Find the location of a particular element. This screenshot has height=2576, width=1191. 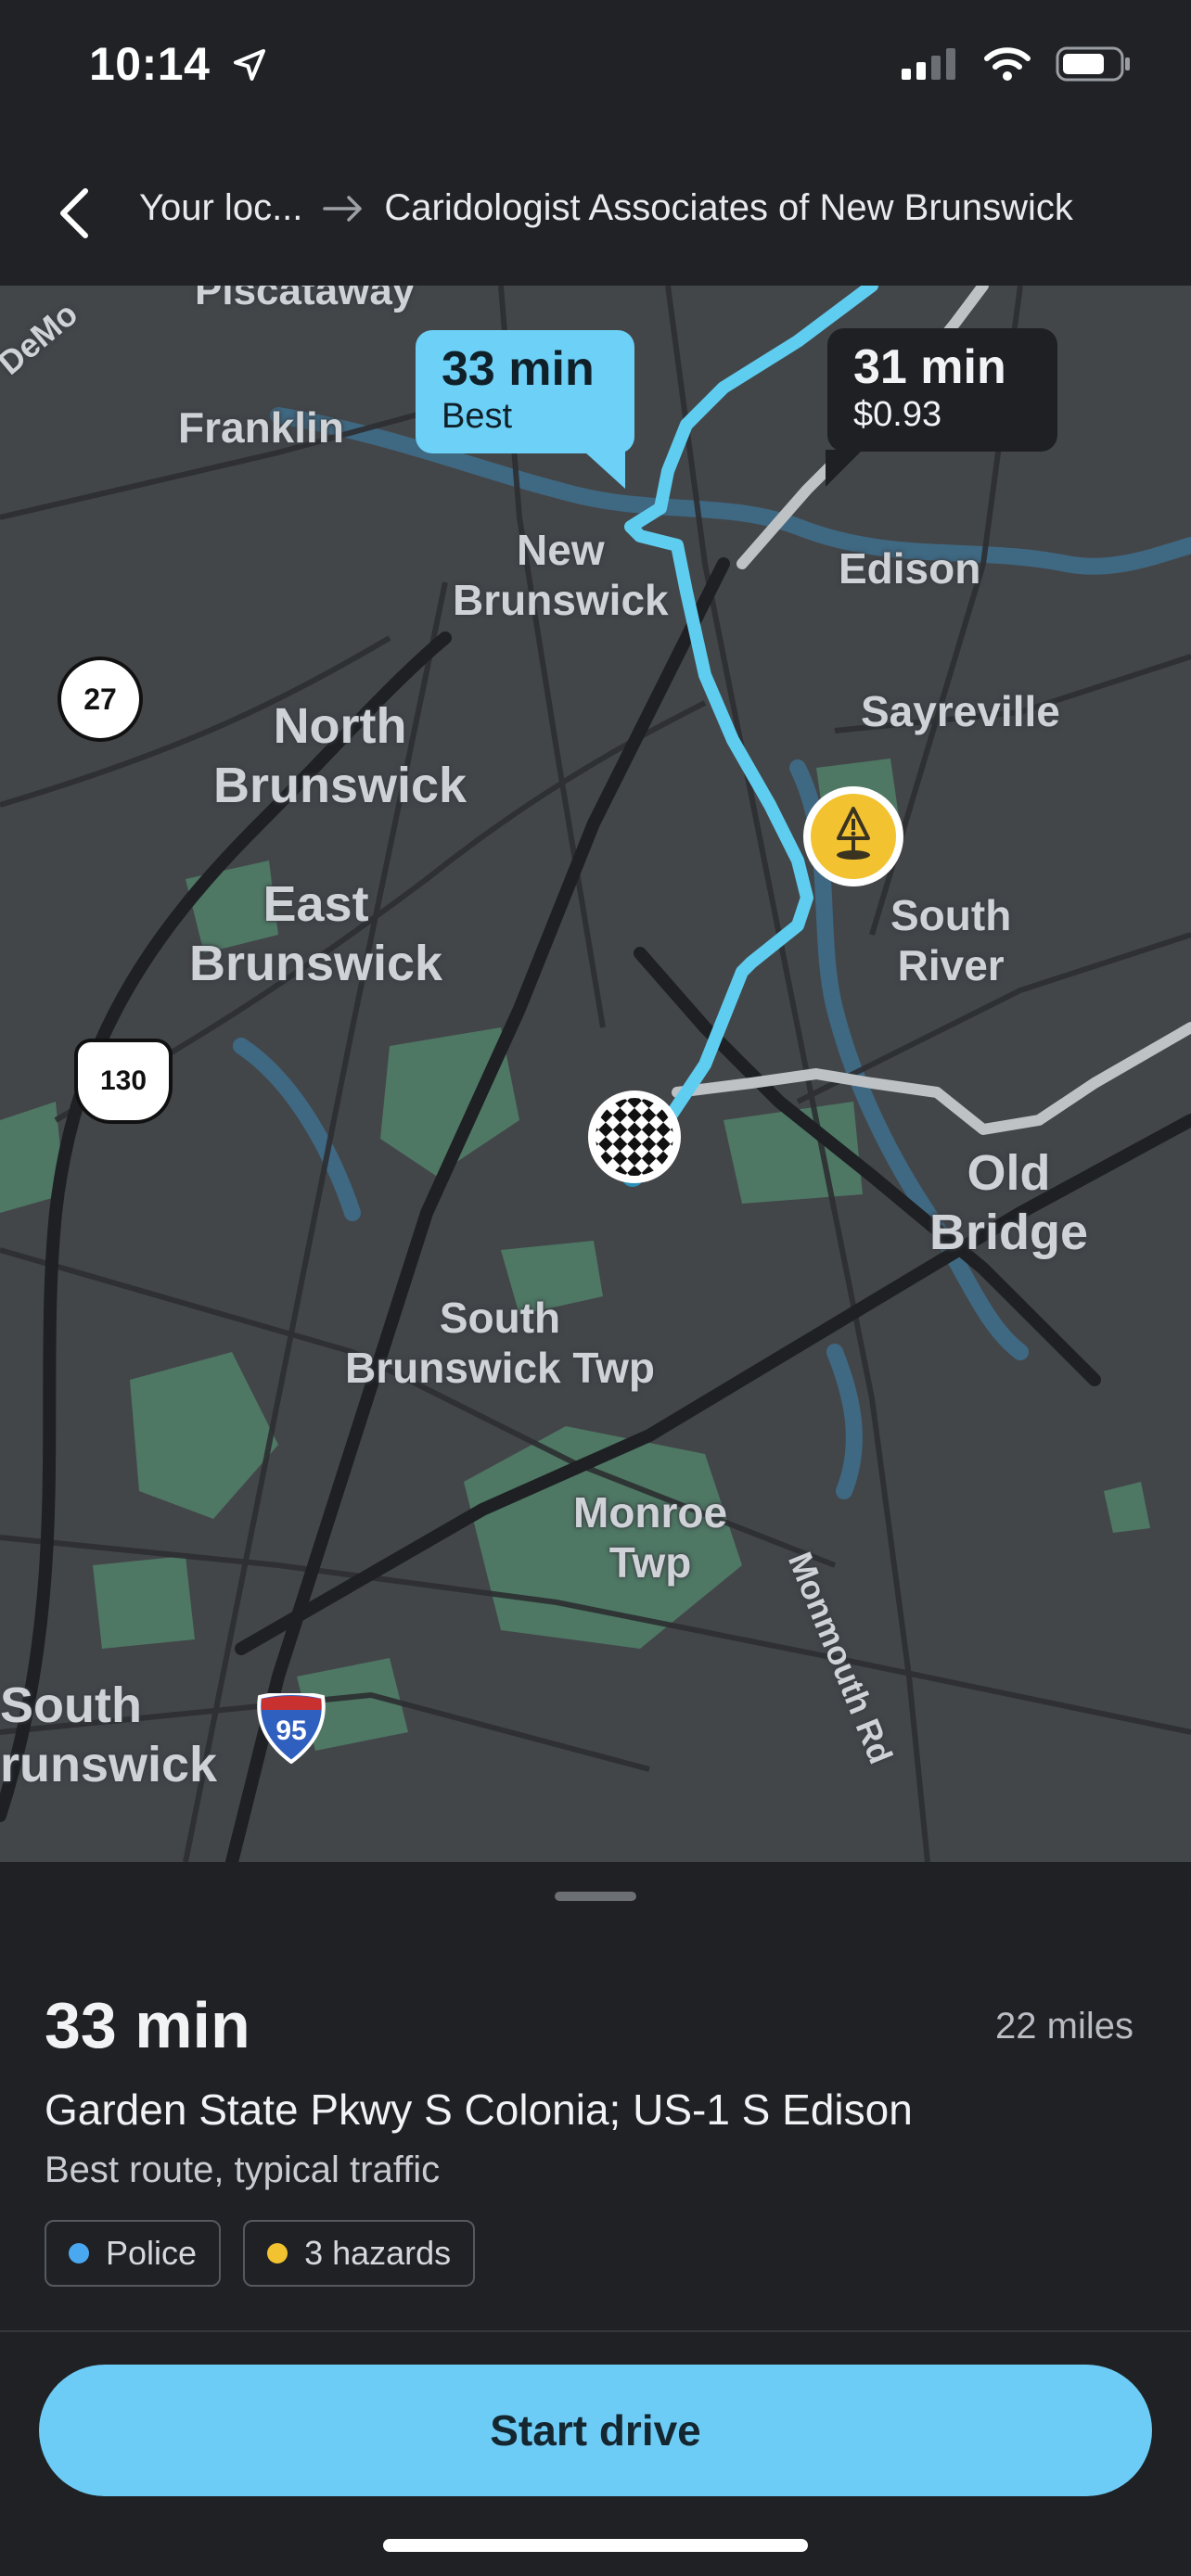

eta-time: 33 min is located at coordinates (147, 2025).